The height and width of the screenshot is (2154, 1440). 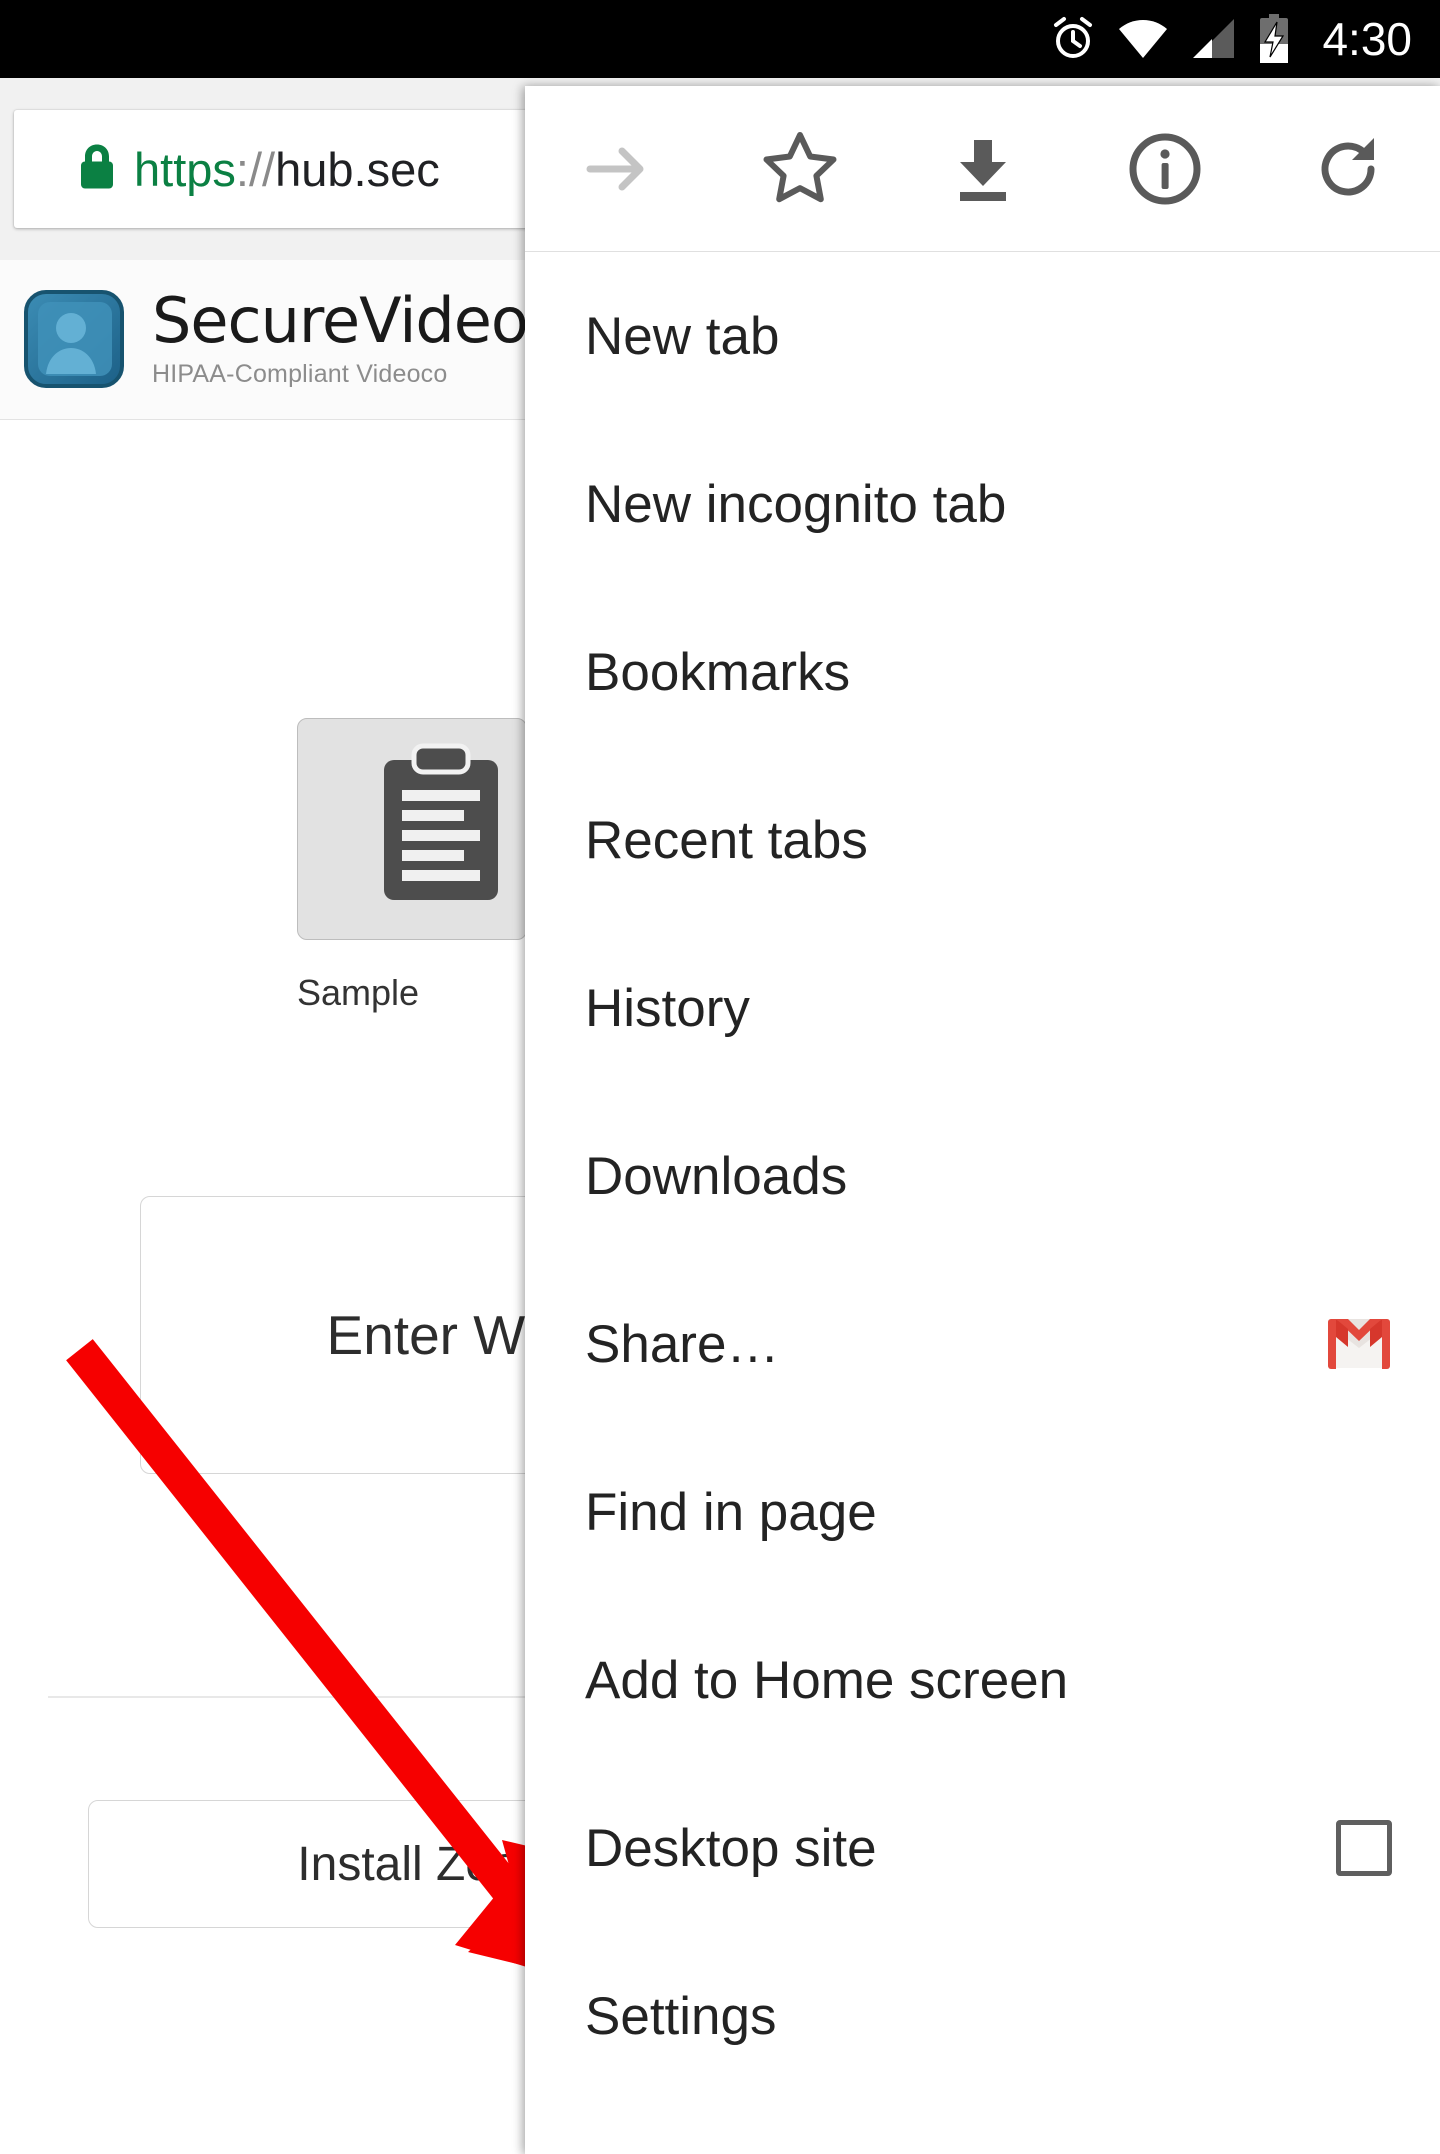 What do you see at coordinates (1274, 39) in the screenshot?
I see `battery-charging-icon` at bounding box center [1274, 39].